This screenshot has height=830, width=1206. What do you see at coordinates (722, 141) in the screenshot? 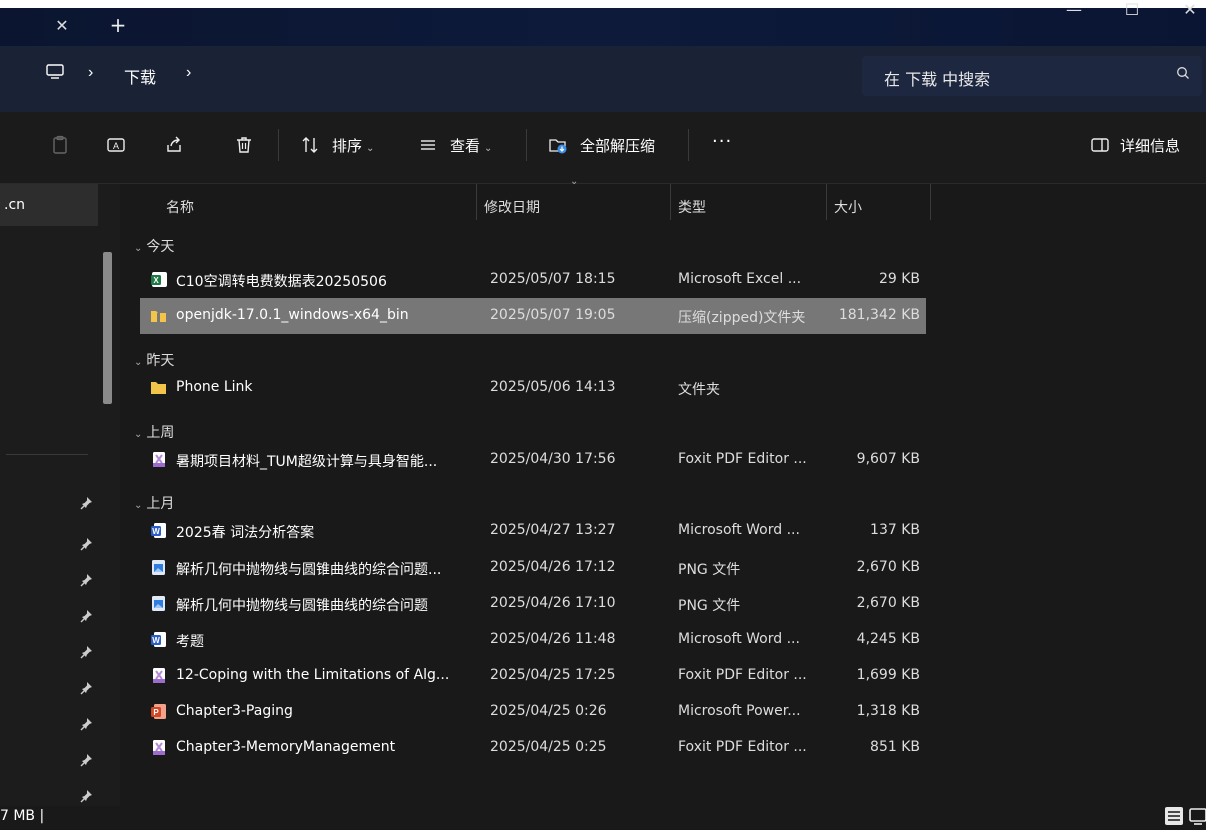
I see `more-options-button: ···` at bounding box center [722, 141].